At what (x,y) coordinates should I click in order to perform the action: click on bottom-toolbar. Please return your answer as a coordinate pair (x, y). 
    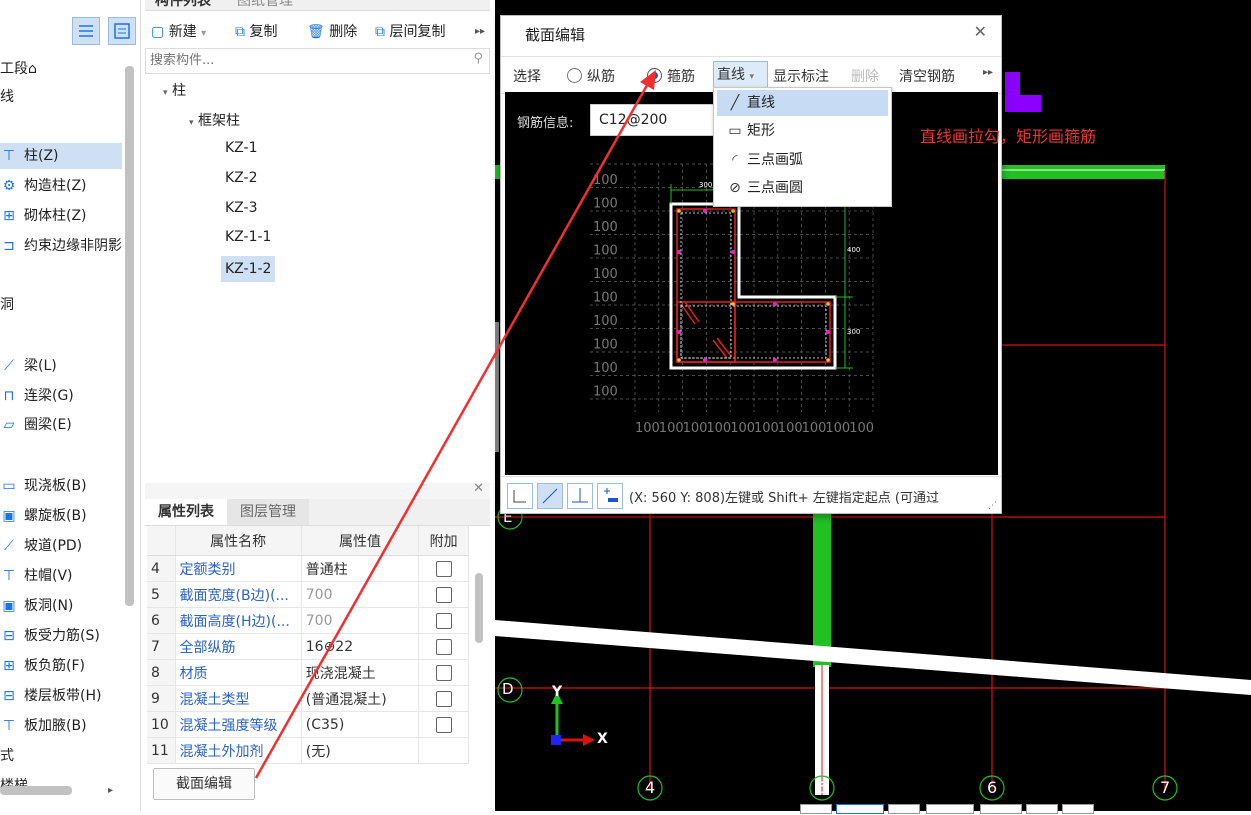
    Looking at the image, I should click on (950, 808).